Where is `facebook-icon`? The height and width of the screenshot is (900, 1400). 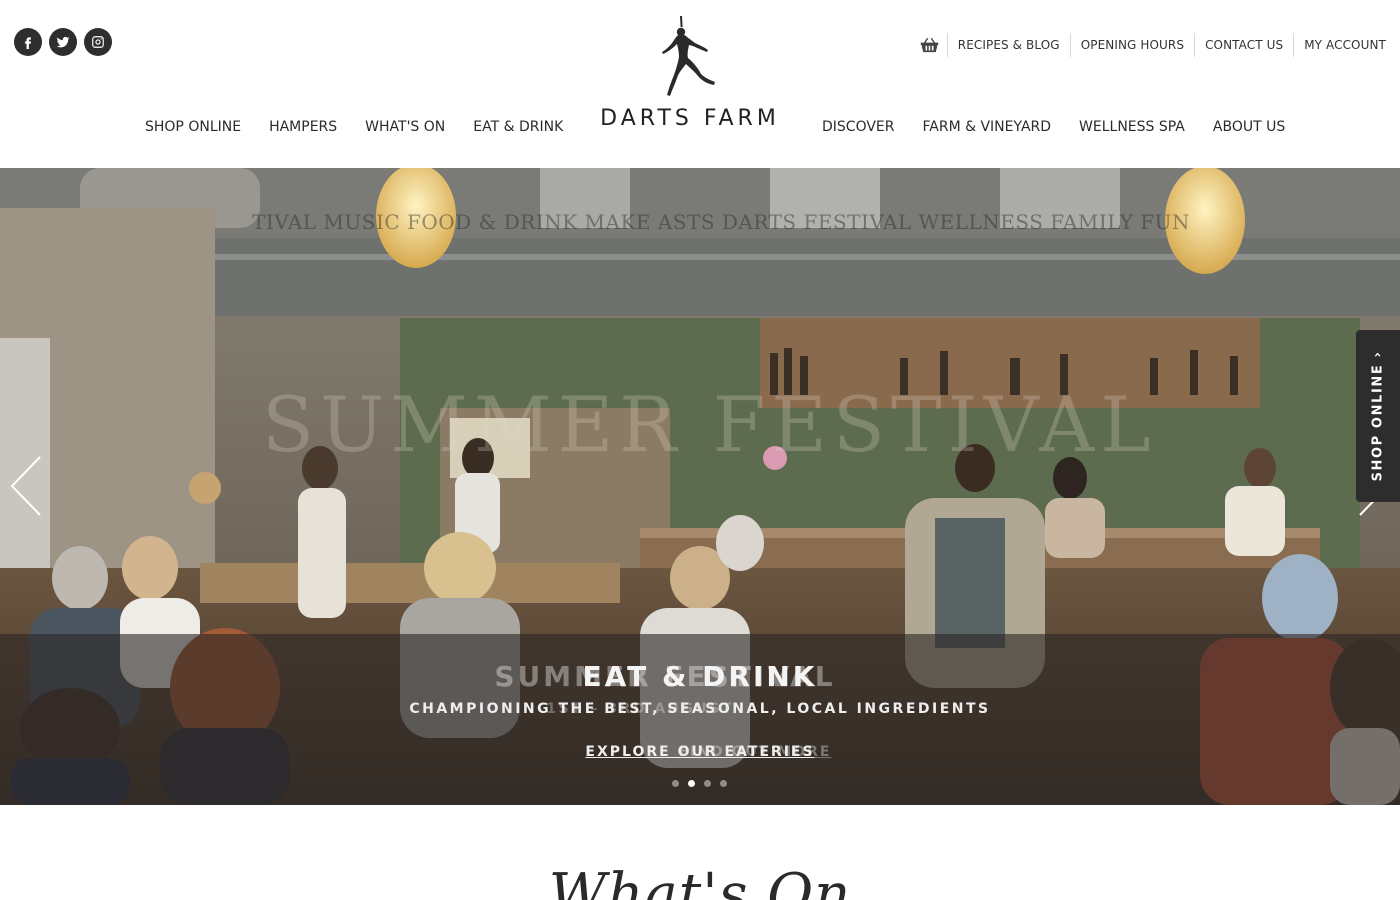 facebook-icon is located at coordinates (28, 42).